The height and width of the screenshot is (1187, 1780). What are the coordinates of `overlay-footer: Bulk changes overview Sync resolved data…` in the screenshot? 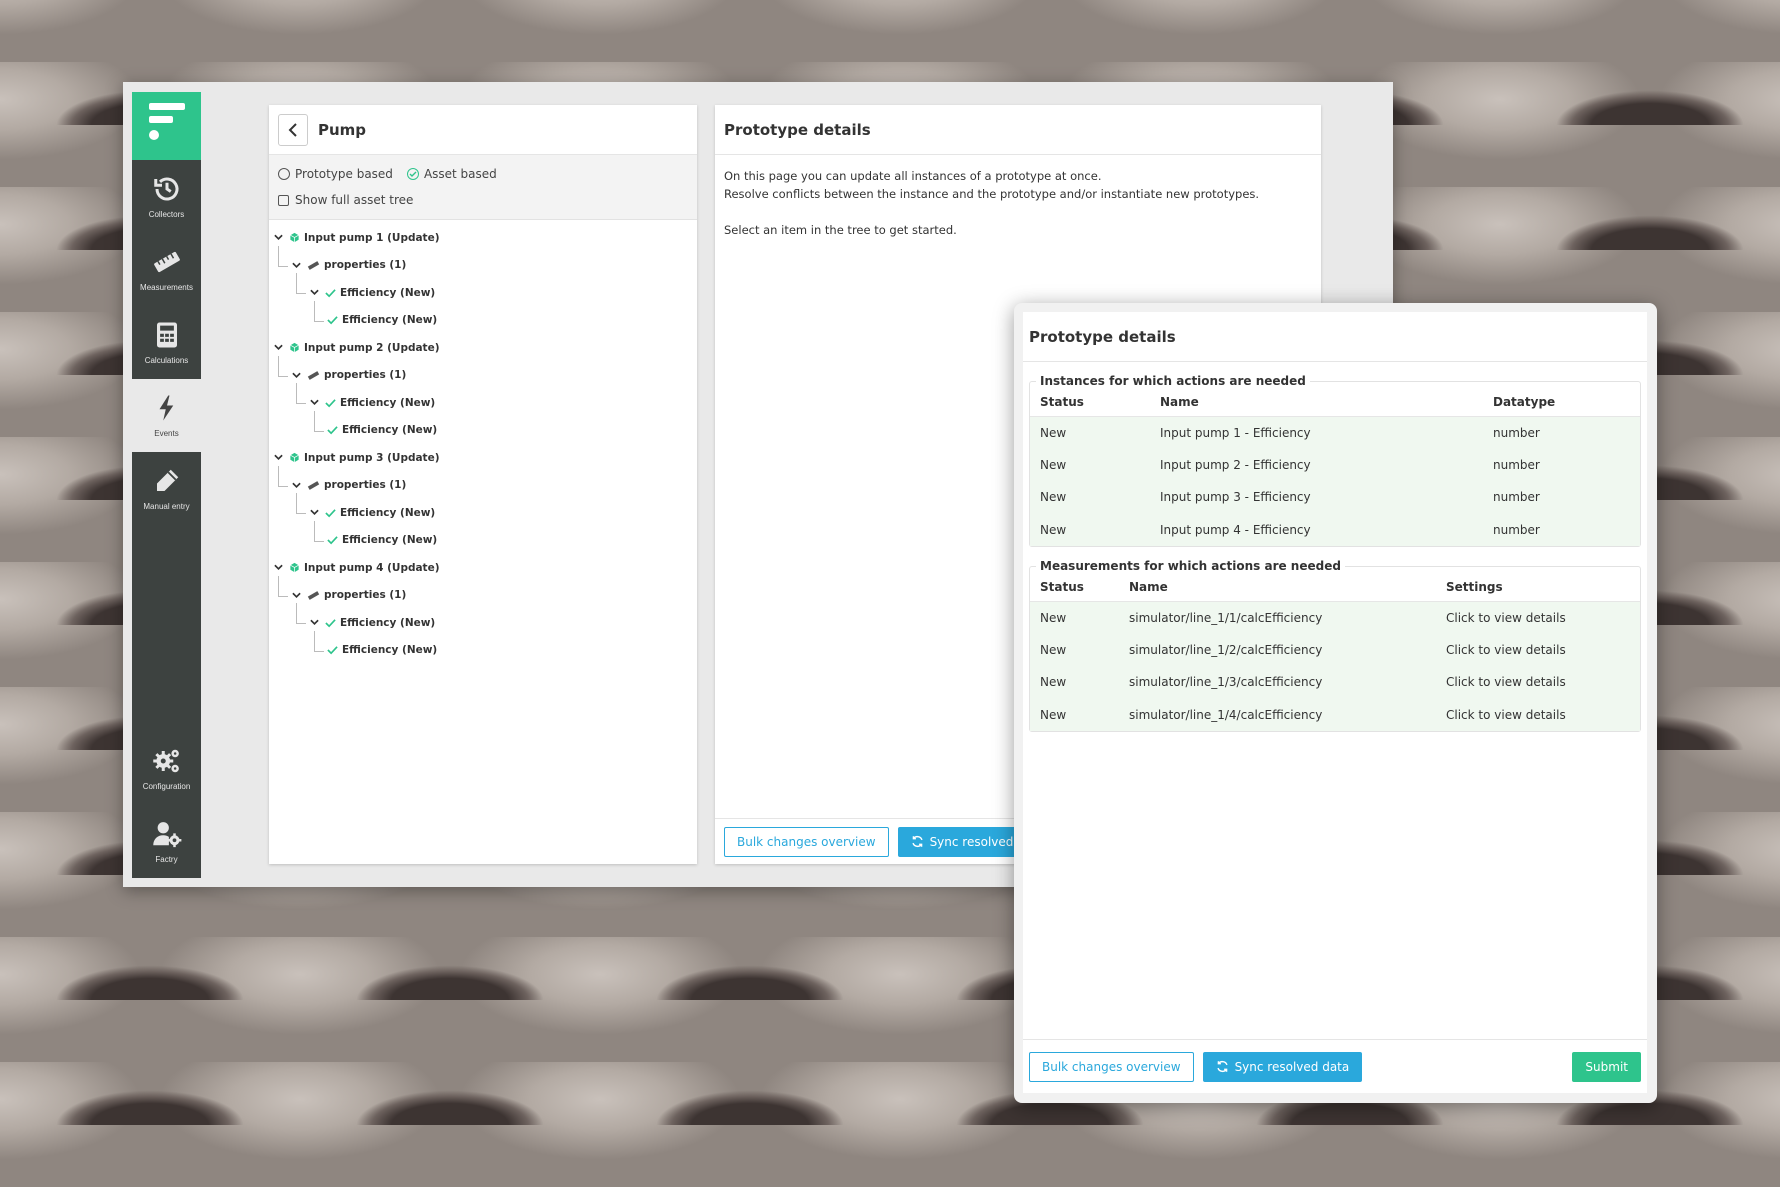 It's located at (1335, 1066).